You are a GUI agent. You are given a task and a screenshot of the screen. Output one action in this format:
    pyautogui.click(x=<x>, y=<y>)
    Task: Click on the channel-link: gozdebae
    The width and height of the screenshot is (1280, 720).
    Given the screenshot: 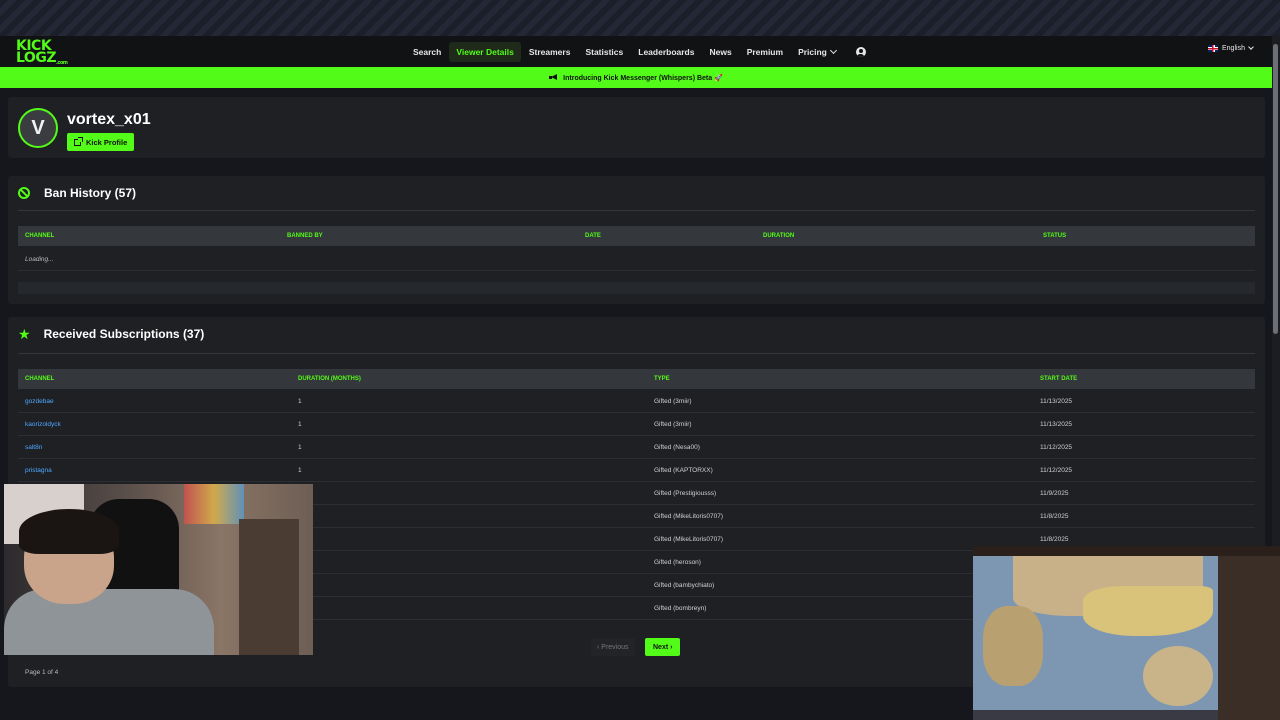 What is the action you would take?
    pyautogui.click(x=39, y=401)
    